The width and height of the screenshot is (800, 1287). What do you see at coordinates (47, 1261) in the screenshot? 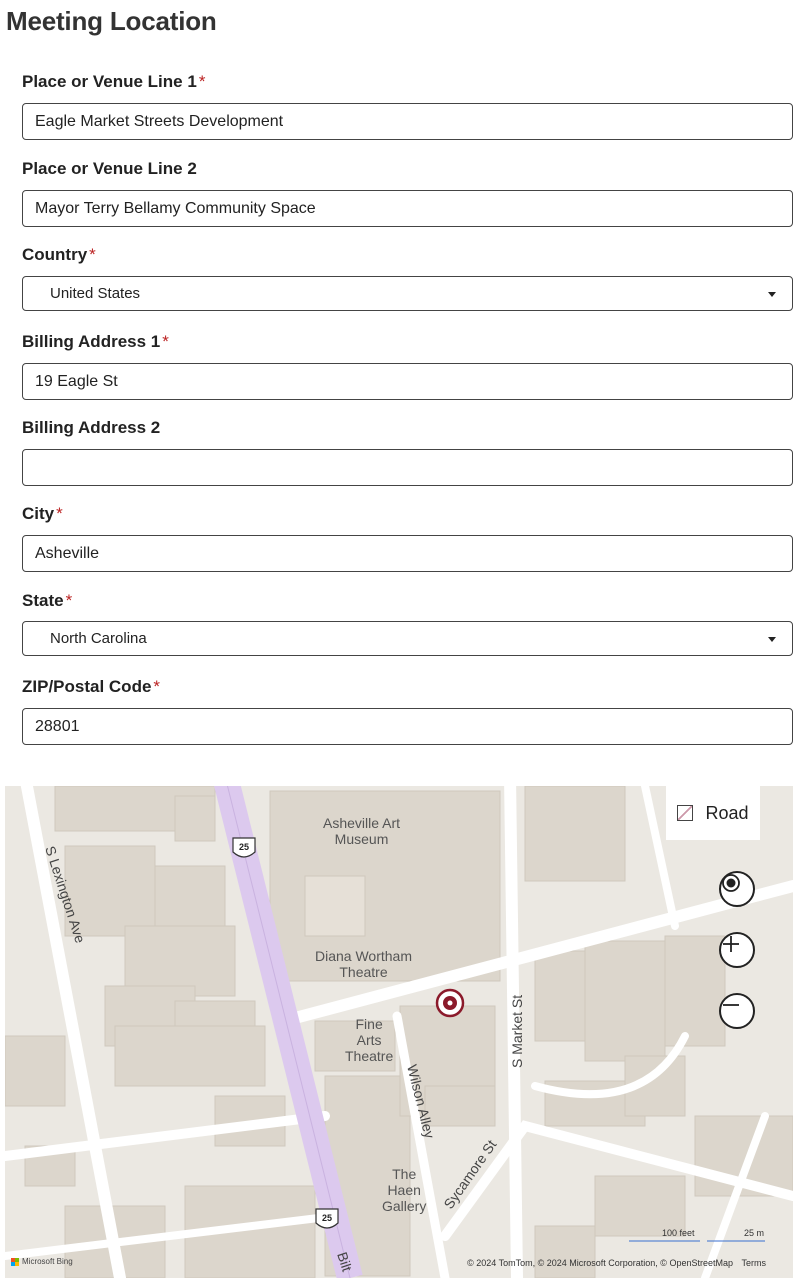
I see `bing-brand-text: Microsoft Bing` at bounding box center [47, 1261].